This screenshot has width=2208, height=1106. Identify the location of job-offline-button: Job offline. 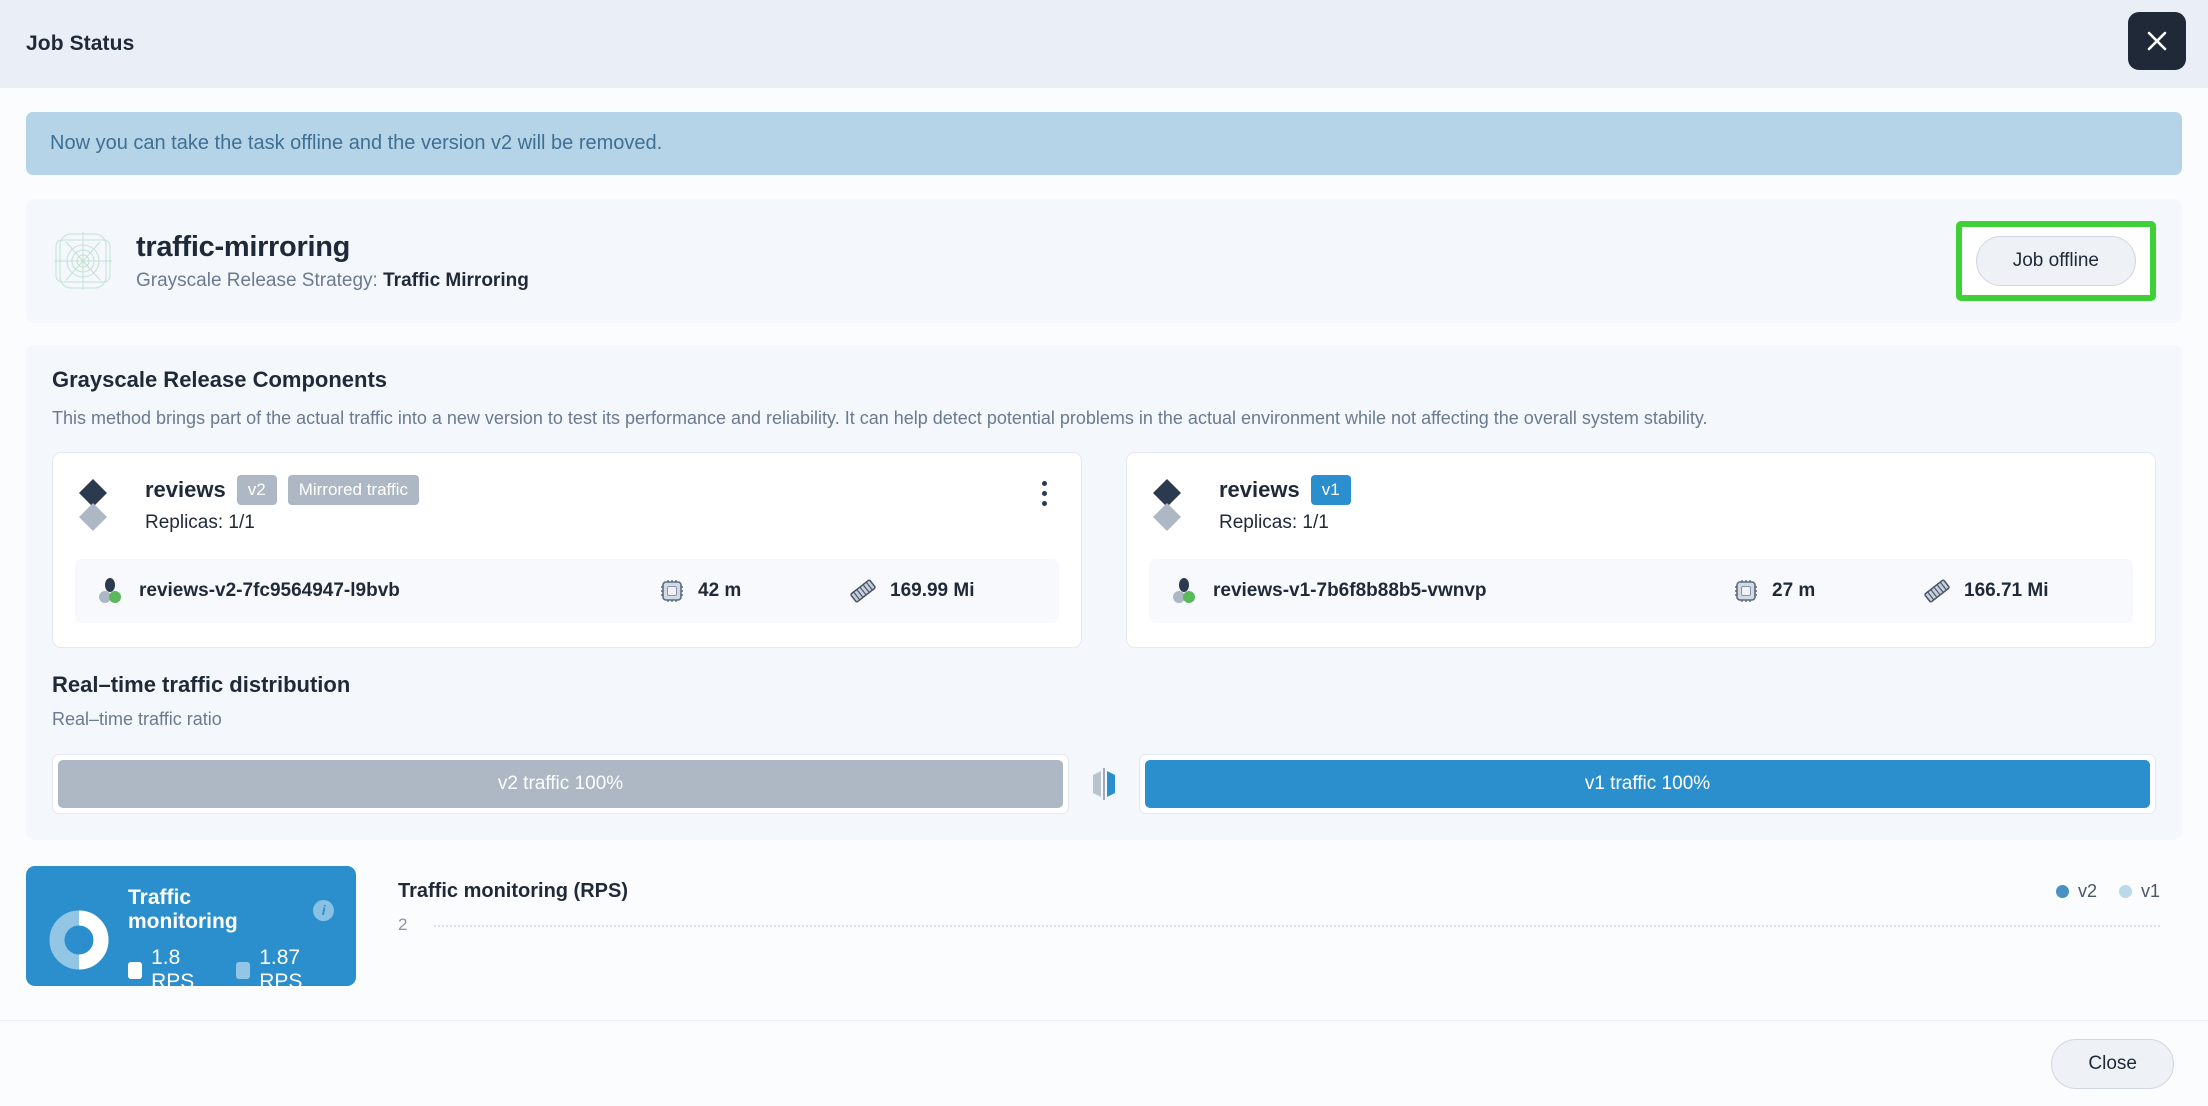
(2055, 261).